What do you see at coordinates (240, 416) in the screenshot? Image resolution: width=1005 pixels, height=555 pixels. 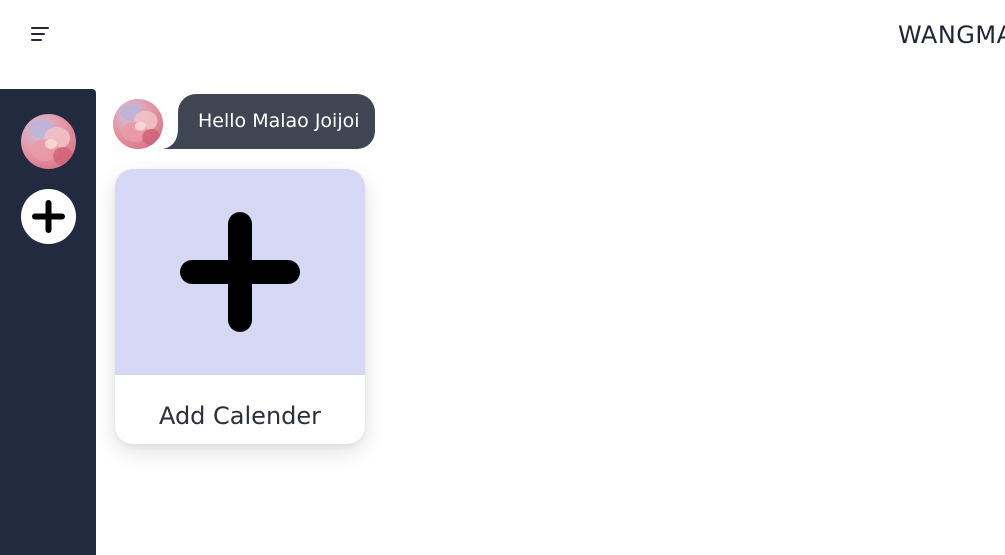 I see `card-label: Add Calender` at bounding box center [240, 416].